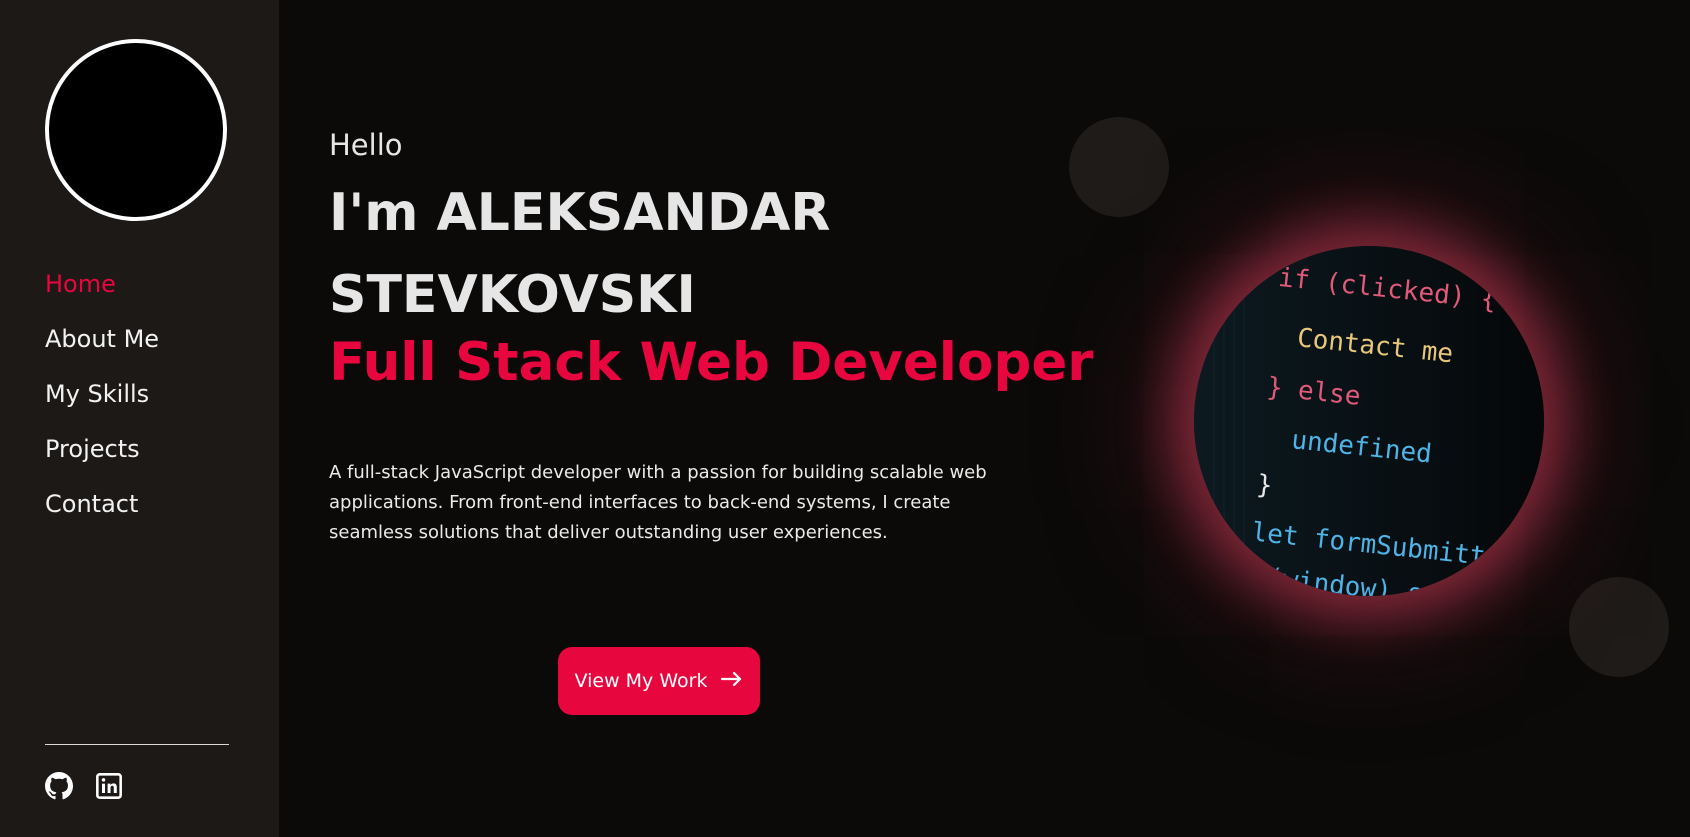 This screenshot has width=1690, height=837. I want to click on nav-item-my-skills: My Skills, so click(102, 403).